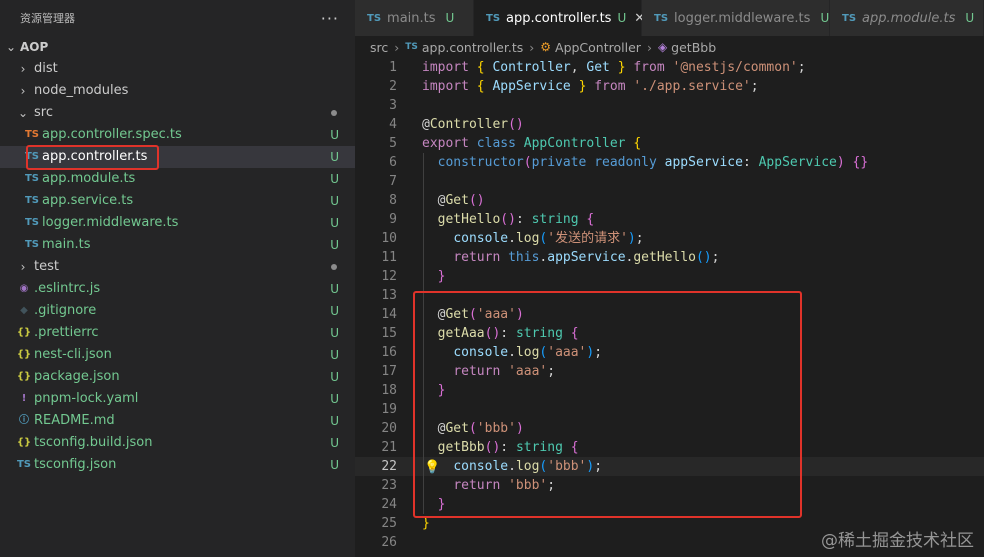 Image resolution: width=984 pixels, height=557 pixels. Describe the element at coordinates (598, 47) in the screenshot. I see `breadcrumb-class: AppController` at that location.